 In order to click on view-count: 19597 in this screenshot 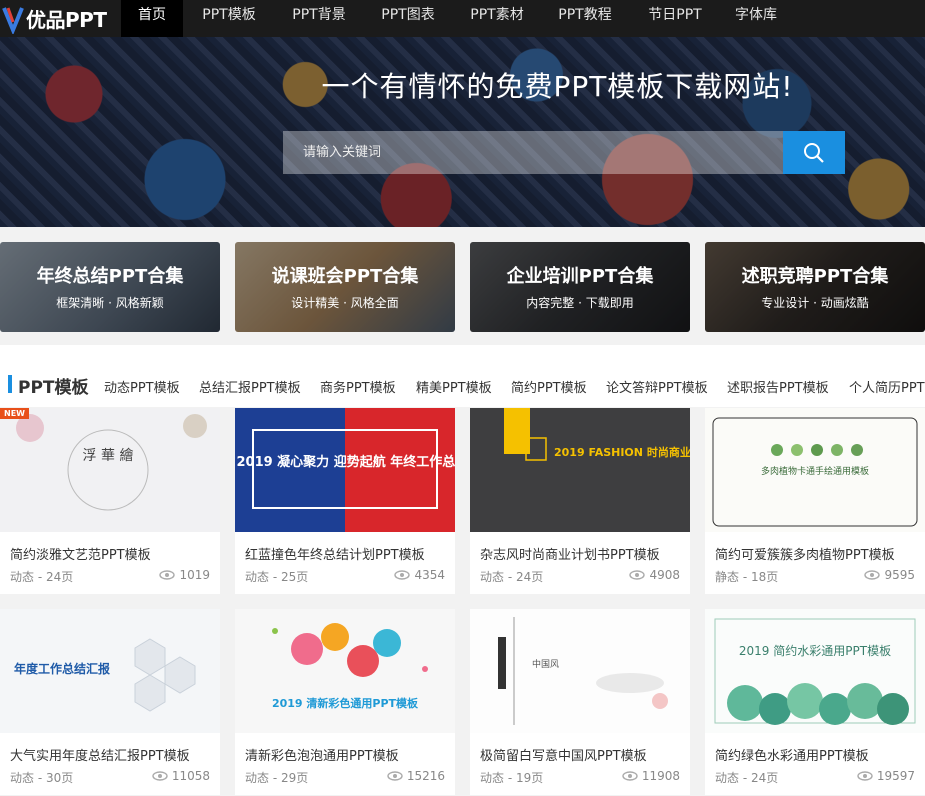, I will do `click(886, 776)`.